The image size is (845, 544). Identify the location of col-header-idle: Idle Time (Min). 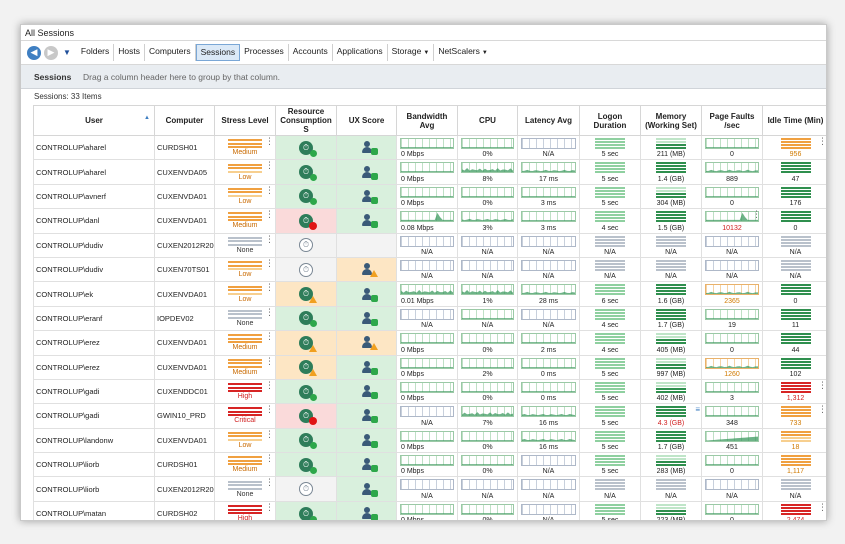
(794, 120).